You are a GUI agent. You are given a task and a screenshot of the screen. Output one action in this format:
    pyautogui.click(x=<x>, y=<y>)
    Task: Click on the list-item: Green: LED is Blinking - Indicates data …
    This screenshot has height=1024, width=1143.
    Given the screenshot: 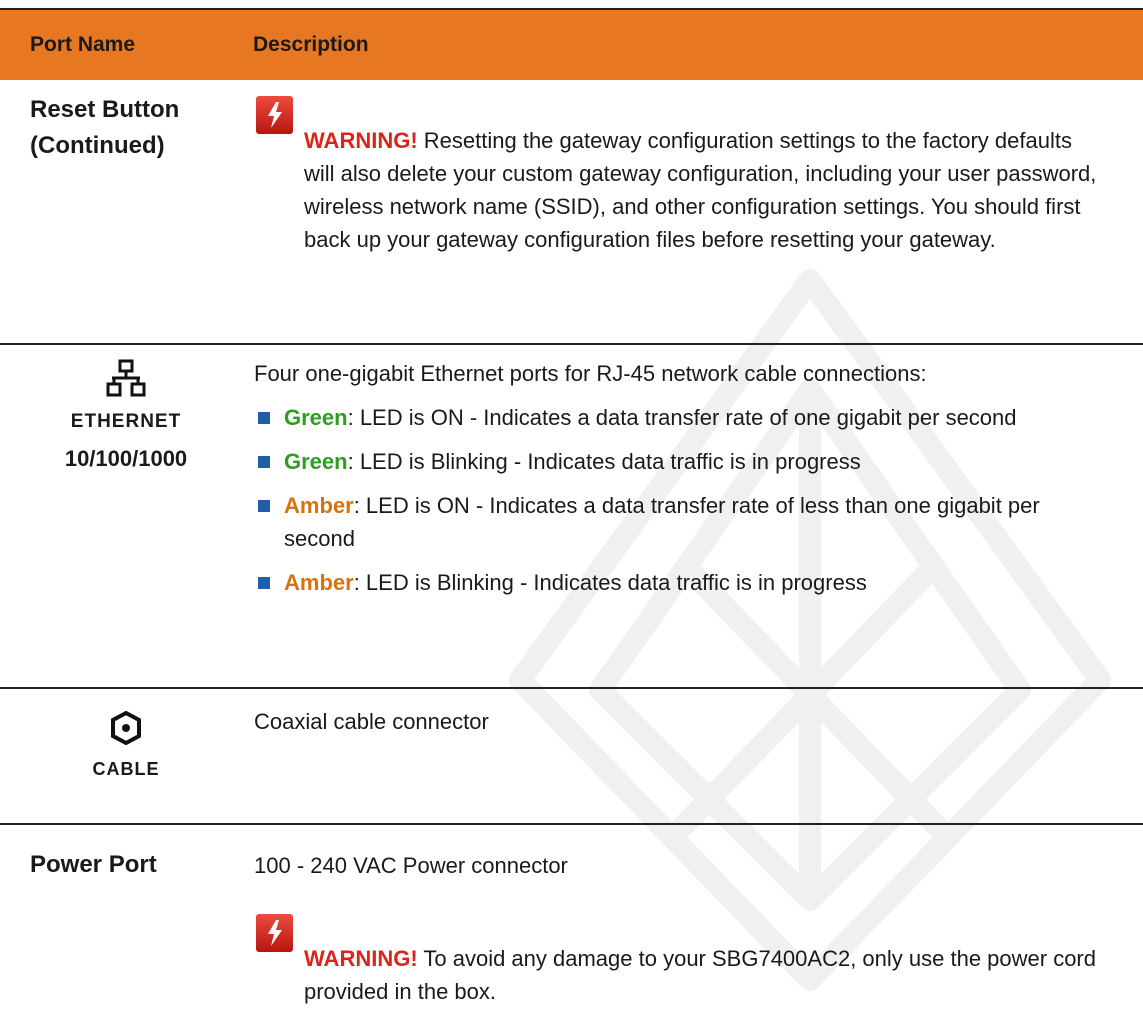 What is the action you would take?
    pyautogui.click(x=678, y=461)
    